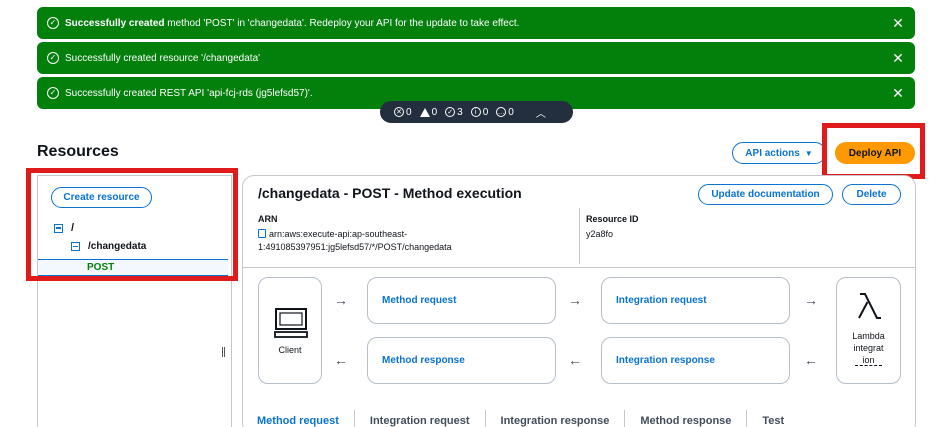  What do you see at coordinates (134, 301) in the screenshot?
I see `resource-tree-panel` at bounding box center [134, 301].